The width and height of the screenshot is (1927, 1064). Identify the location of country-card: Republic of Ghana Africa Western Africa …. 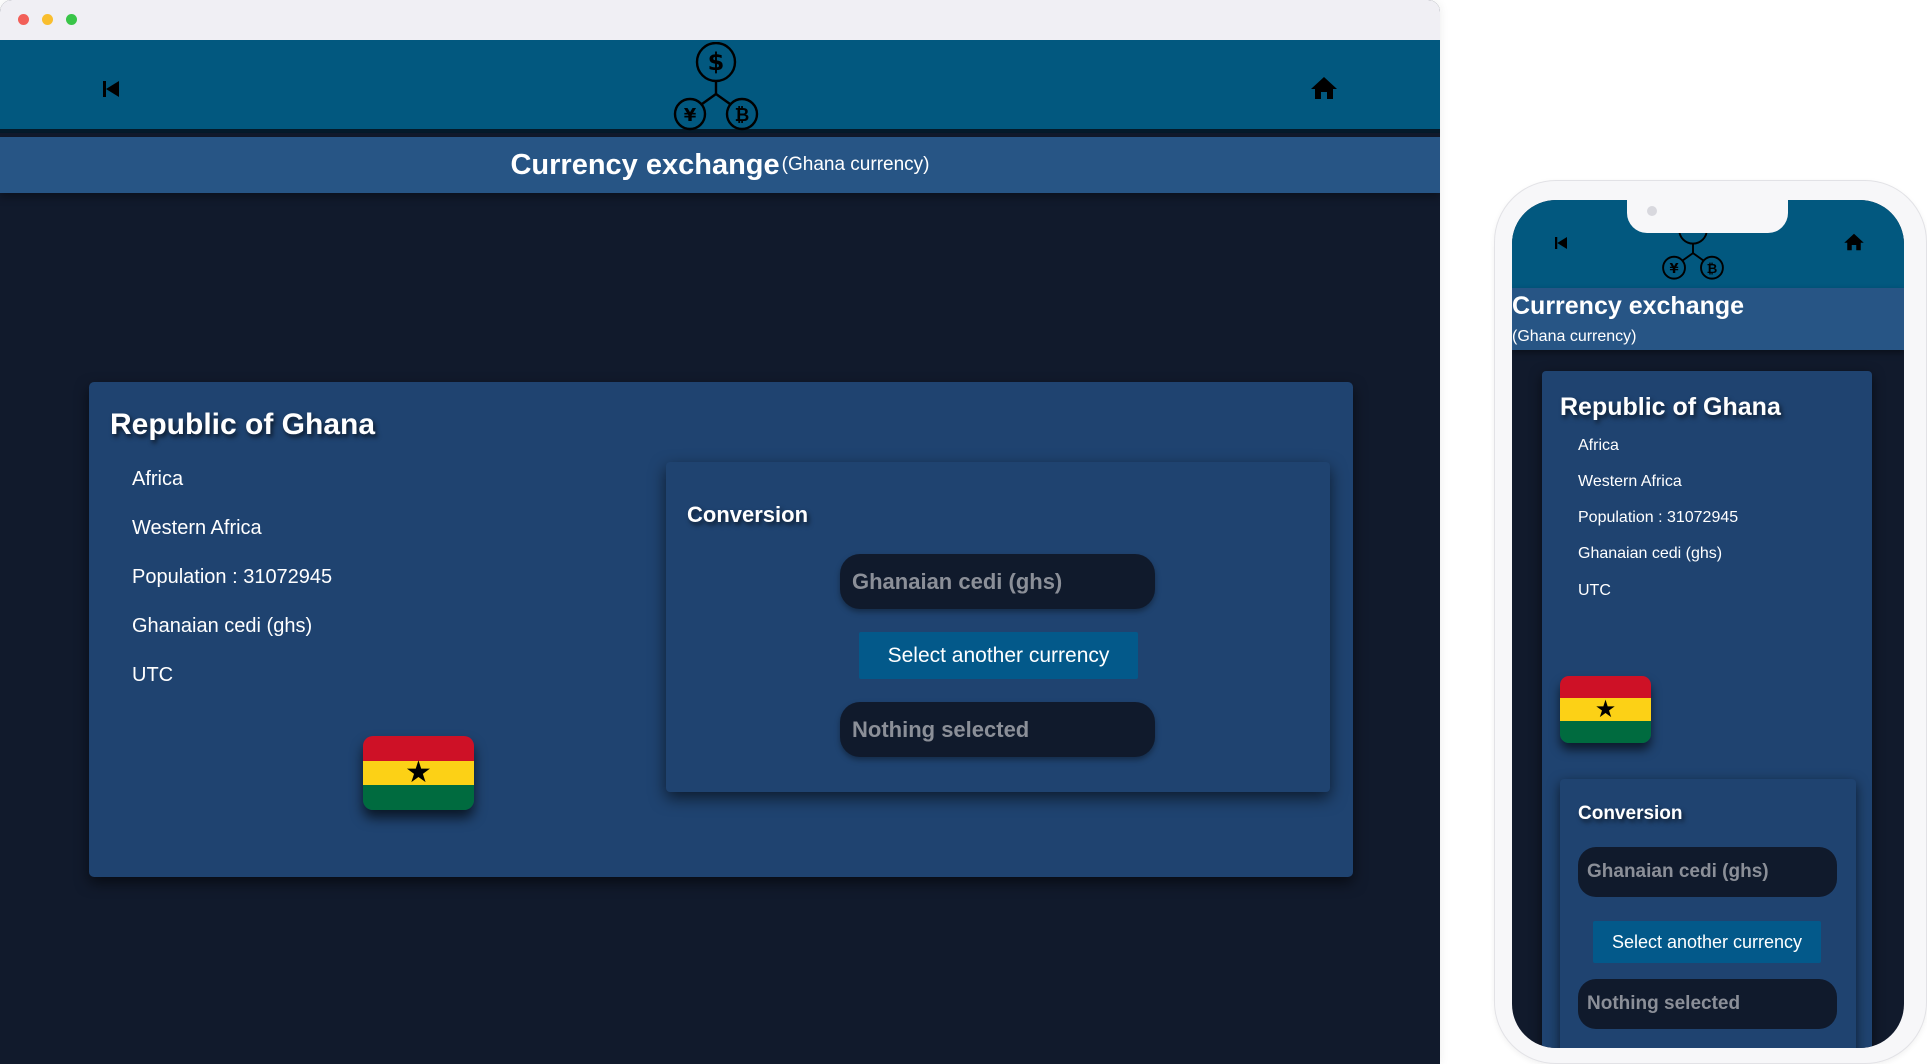
(1707, 709).